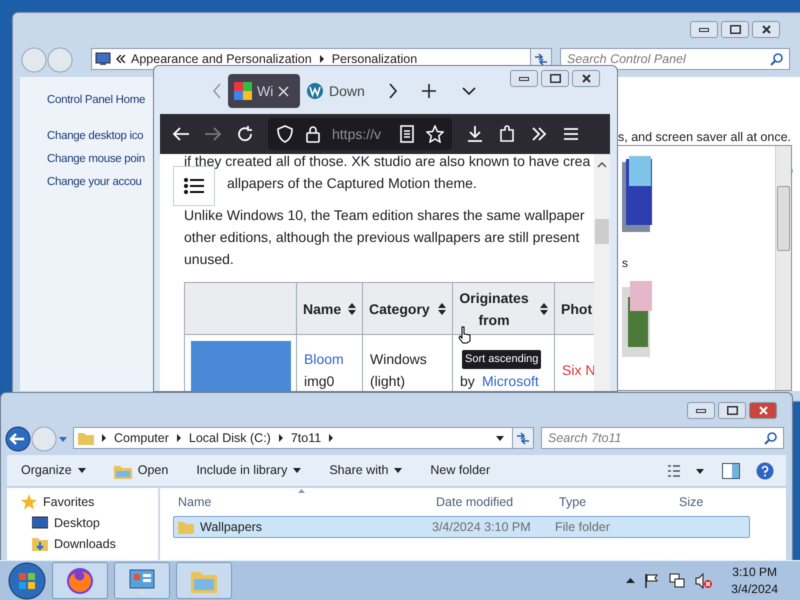  Describe the element at coordinates (572, 502) in the screenshot. I see `column-header: Type` at that location.